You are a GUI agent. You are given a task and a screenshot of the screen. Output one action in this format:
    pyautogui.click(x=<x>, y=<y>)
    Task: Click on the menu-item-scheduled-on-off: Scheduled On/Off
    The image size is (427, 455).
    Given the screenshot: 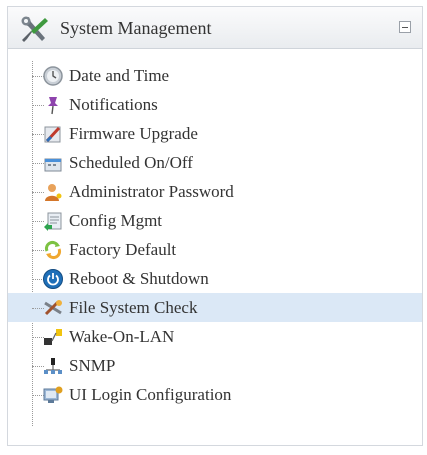 What is the action you would take?
    pyautogui.click(x=215, y=162)
    